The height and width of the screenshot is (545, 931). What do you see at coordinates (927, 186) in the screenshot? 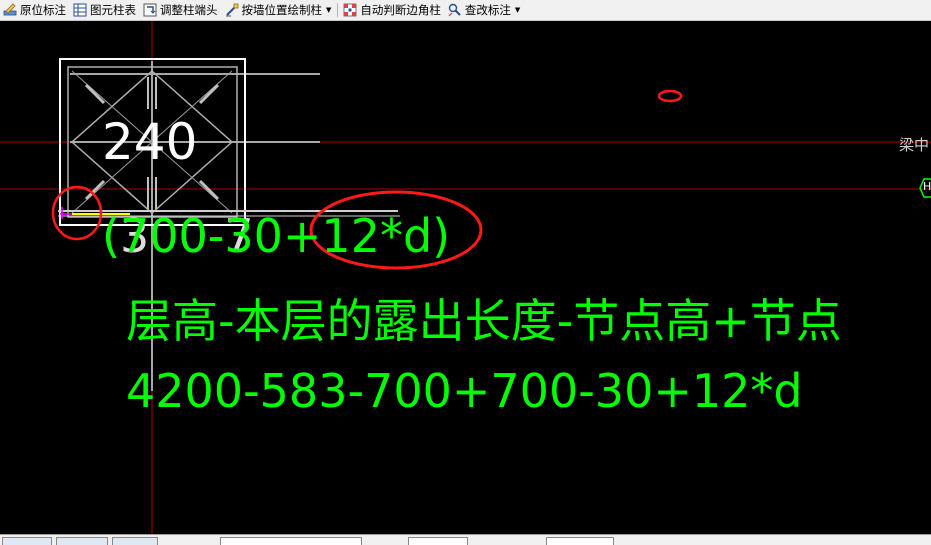
I see `axis-marker-label: H` at bounding box center [927, 186].